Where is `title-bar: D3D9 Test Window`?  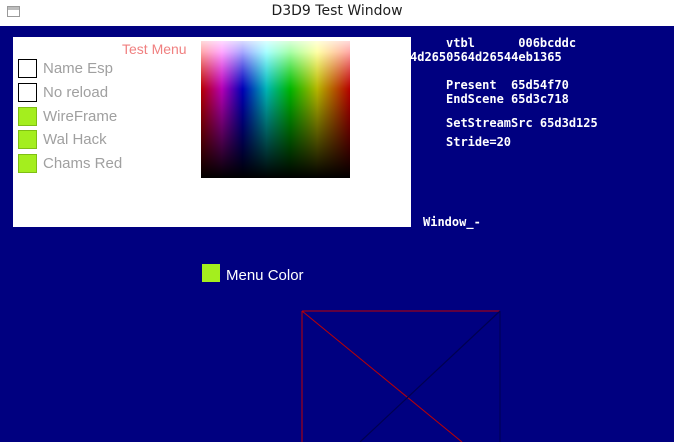 title-bar: D3D9 Test Window is located at coordinates (337, 13).